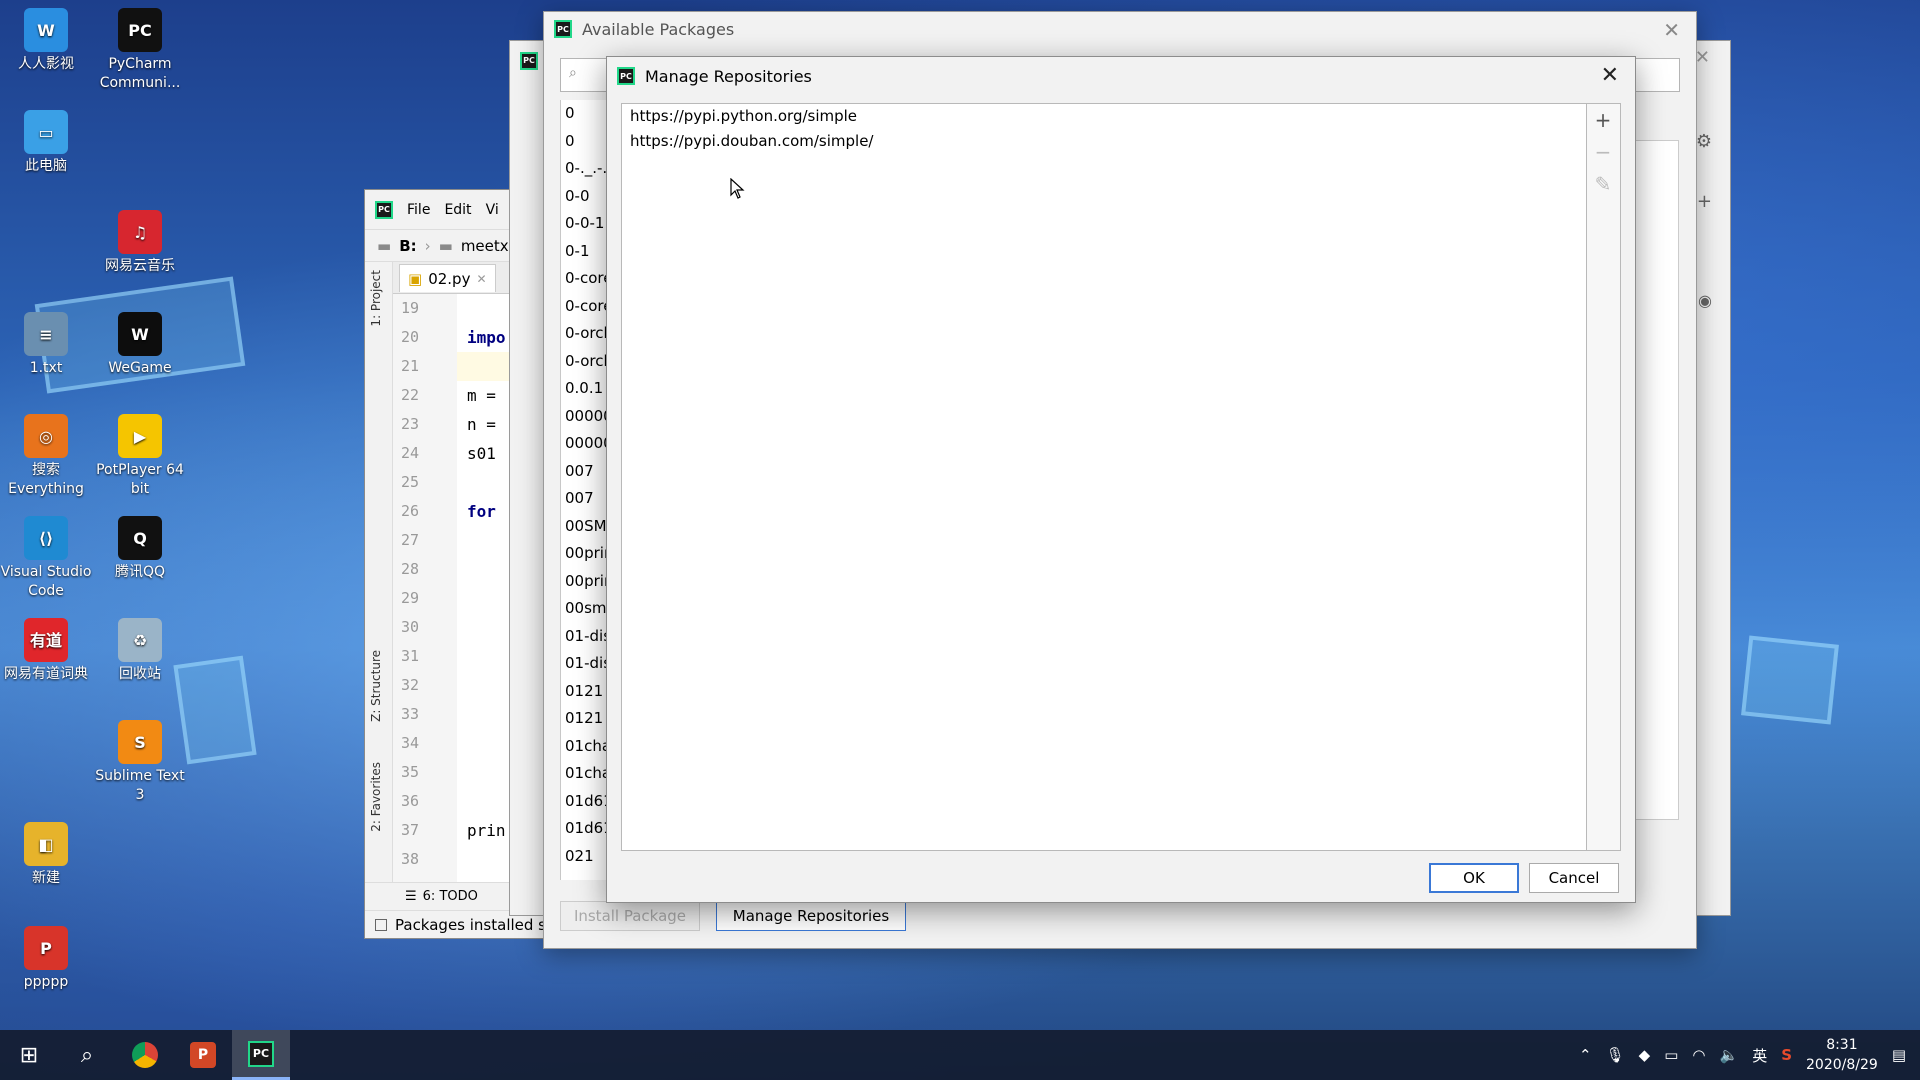 The height and width of the screenshot is (1080, 1920). I want to click on gear-icon: ⚙, so click(1704, 141).